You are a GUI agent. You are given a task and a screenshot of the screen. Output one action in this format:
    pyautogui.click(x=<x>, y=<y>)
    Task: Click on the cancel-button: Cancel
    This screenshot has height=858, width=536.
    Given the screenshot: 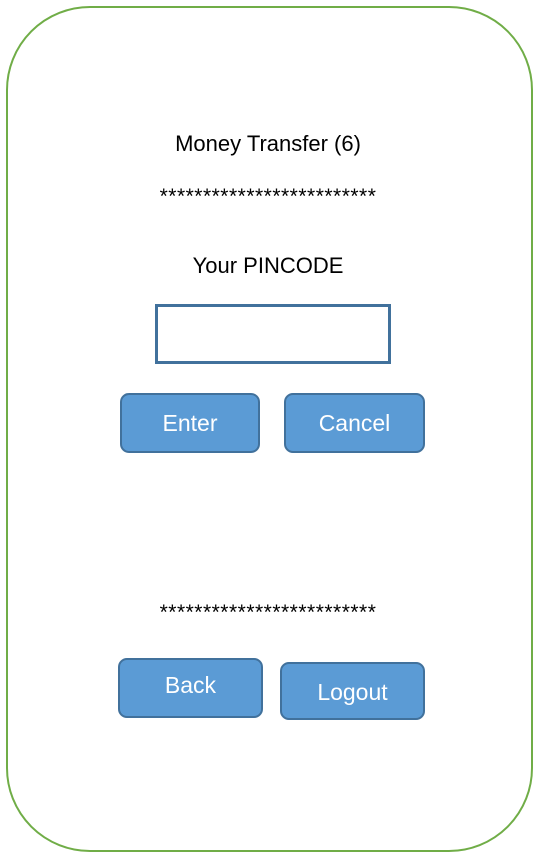 What is the action you would take?
    pyautogui.click(x=354, y=423)
    